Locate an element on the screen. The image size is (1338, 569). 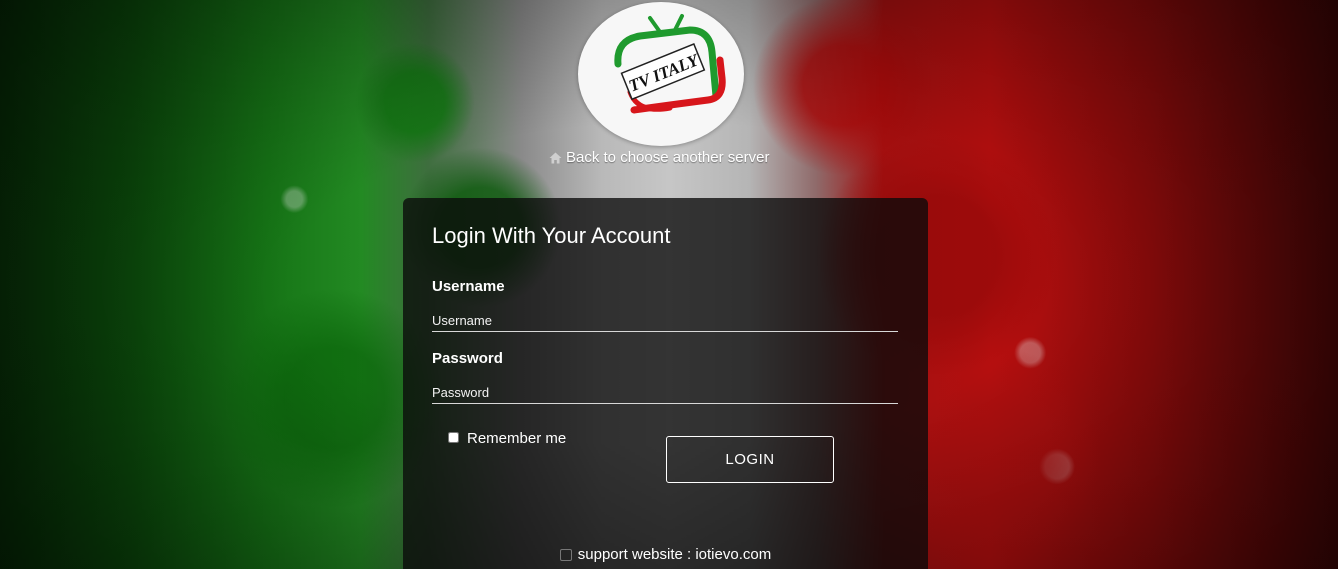
remember-me-label: Remember me is located at coordinates (517, 438).